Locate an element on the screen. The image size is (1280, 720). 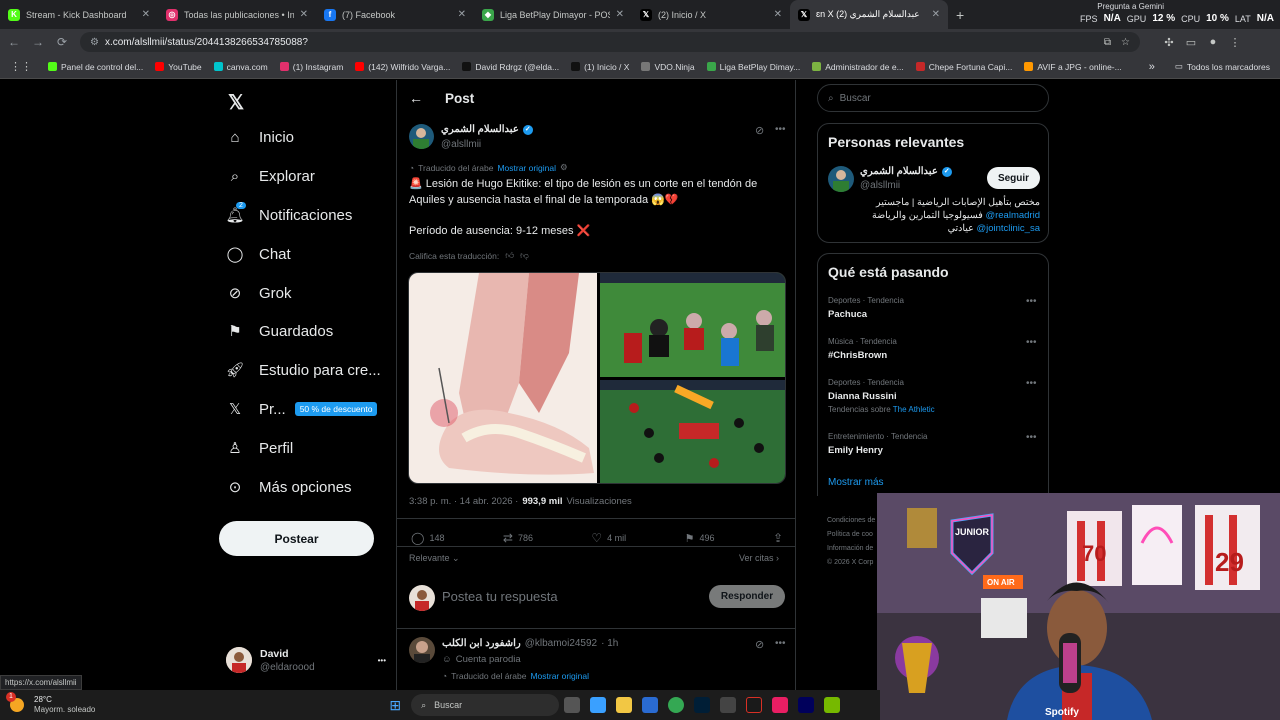
gemini-button: Pregunta a Gemini is located at coordinates (1130, 6).